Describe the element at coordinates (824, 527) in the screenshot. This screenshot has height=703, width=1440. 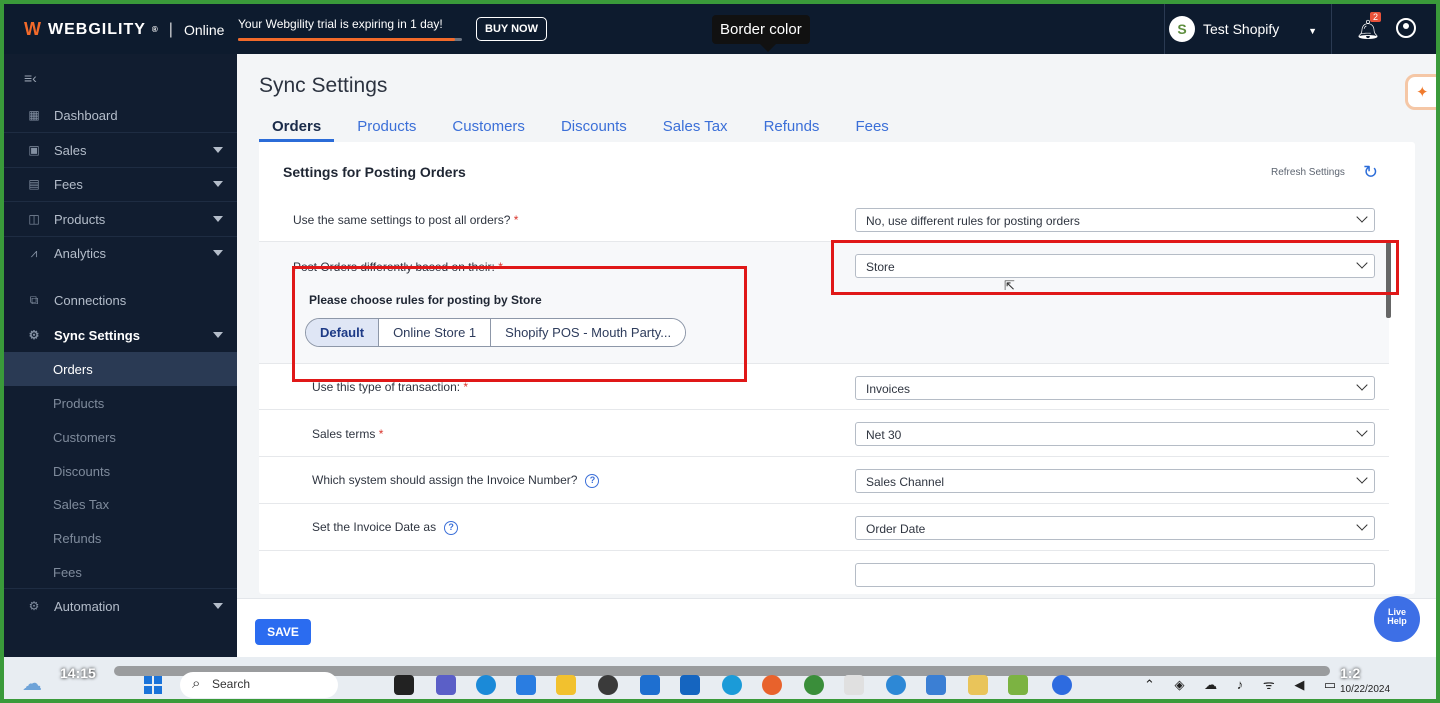
I see `setting-row-invoice-date: Set the Invoice Date as? Order Date` at that location.